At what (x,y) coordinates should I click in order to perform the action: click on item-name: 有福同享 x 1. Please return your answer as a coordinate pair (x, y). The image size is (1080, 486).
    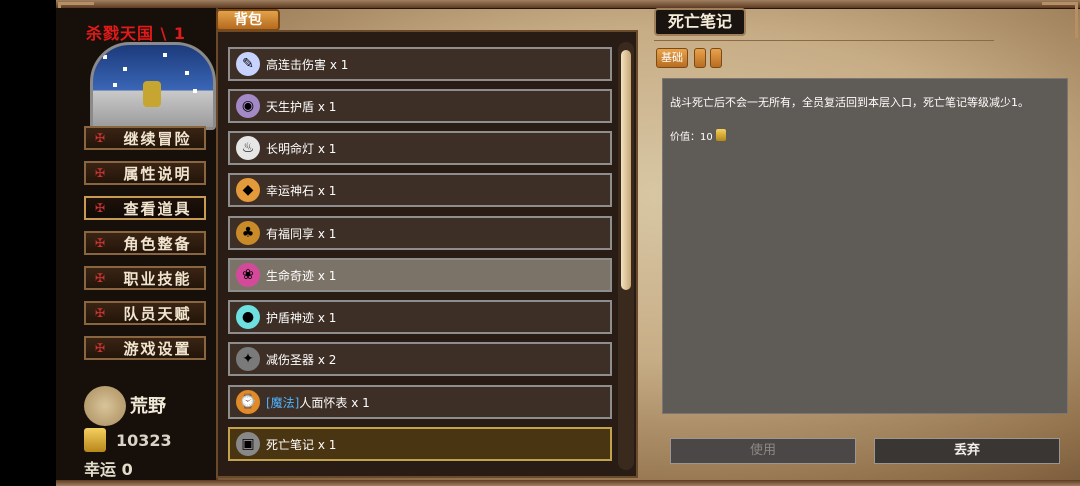
    Looking at the image, I should click on (301, 233).